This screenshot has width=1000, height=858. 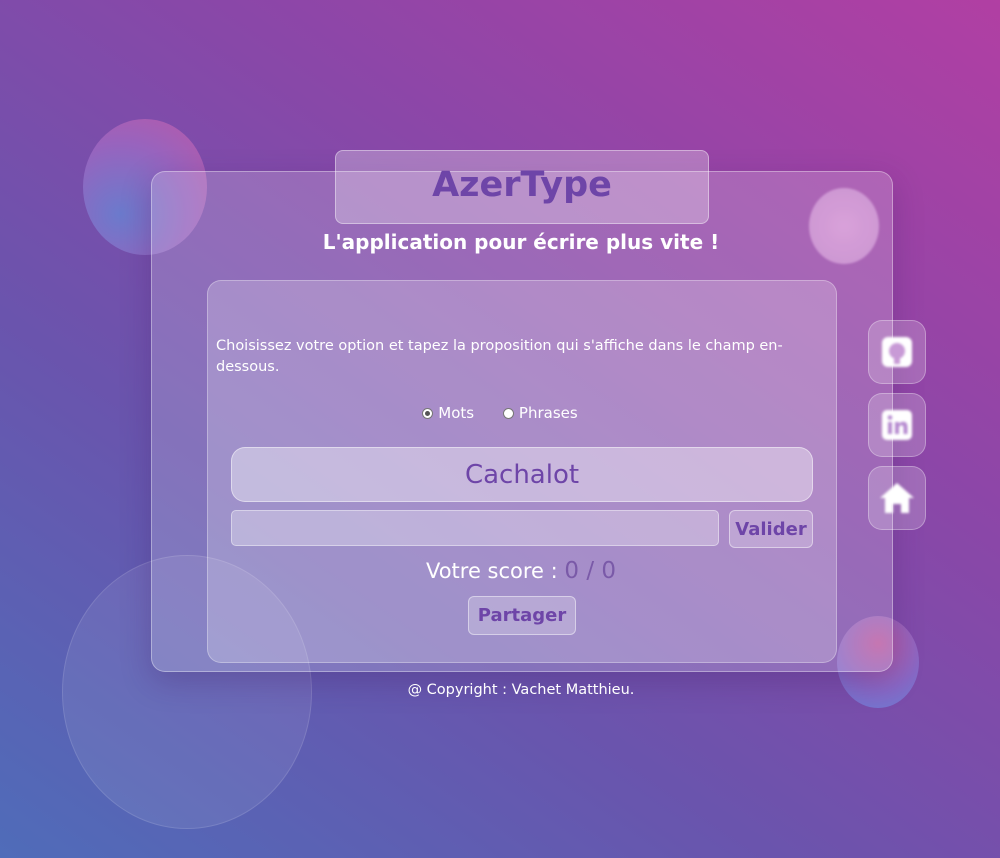 I want to click on home-link, so click(x=897, y=498).